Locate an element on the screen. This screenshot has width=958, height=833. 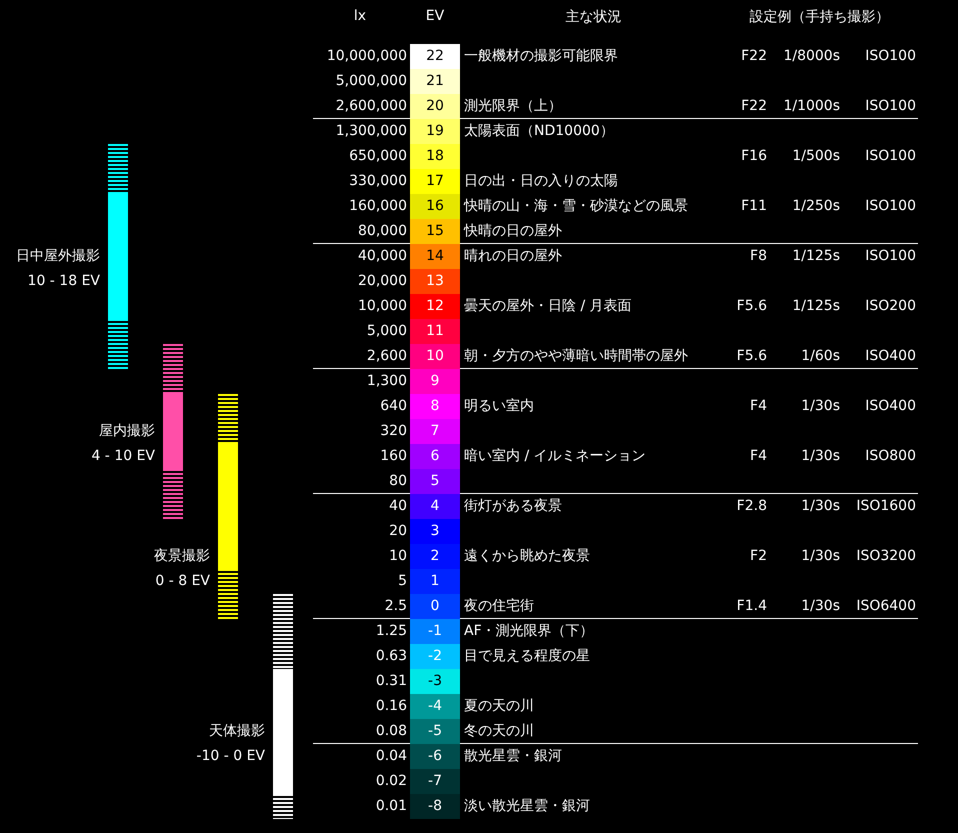
situation-text: 夜の住宅街 is located at coordinates (499, 606).